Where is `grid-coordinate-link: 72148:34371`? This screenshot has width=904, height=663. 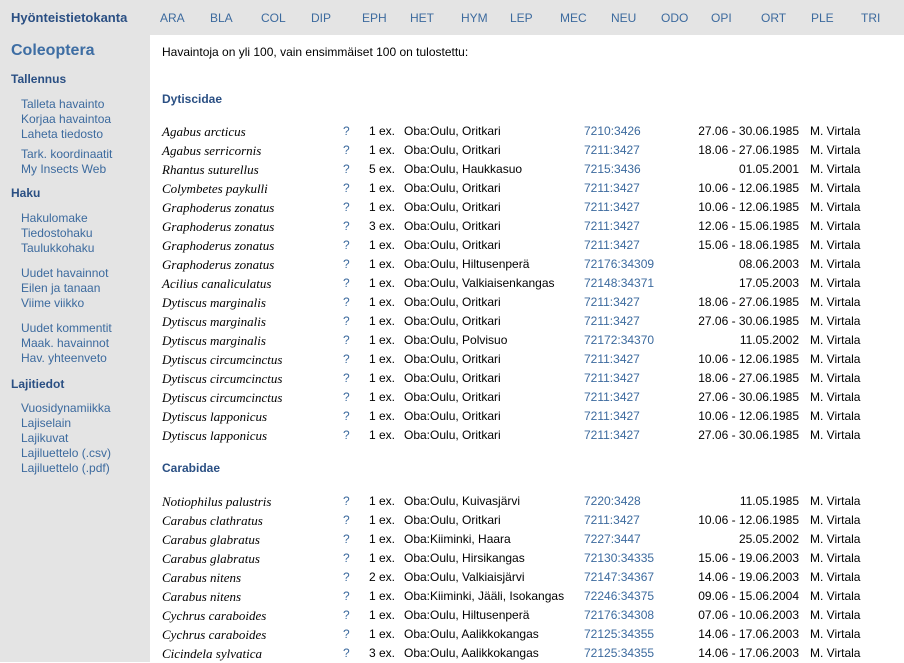
grid-coordinate-link: 72148:34371 is located at coordinates (619, 283).